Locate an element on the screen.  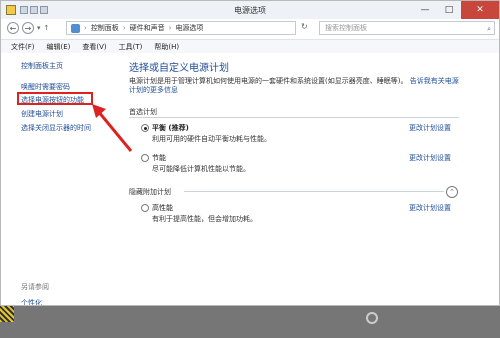
hidden-plans-heading: 隐藏附加计划 is located at coordinates (150, 192).